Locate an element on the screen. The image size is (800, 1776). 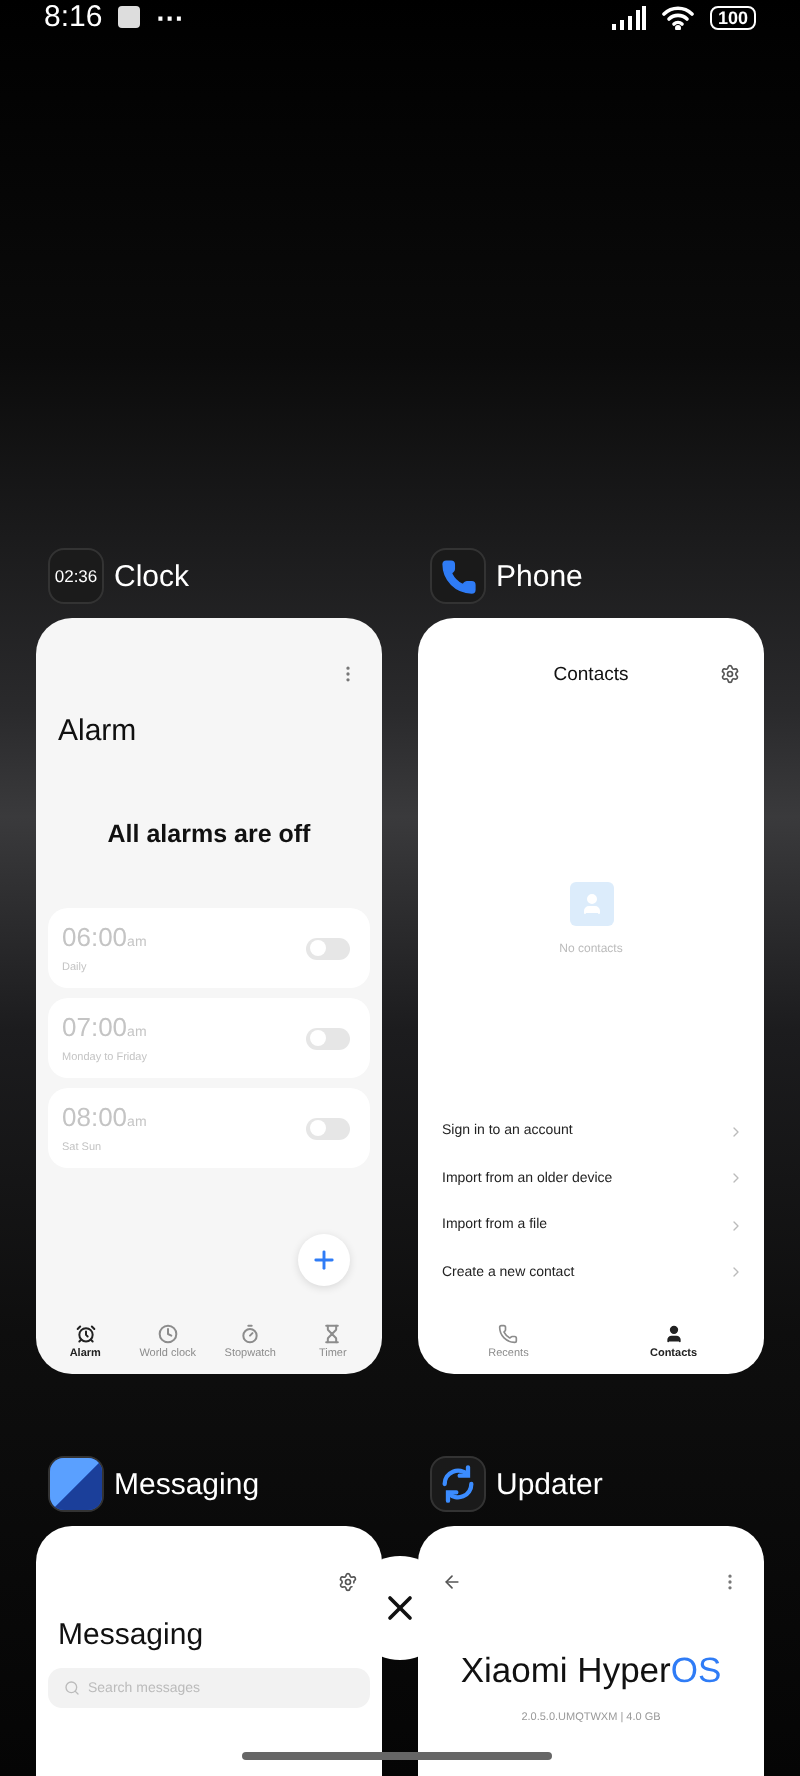
app-name: Updater is located at coordinates (549, 1484).